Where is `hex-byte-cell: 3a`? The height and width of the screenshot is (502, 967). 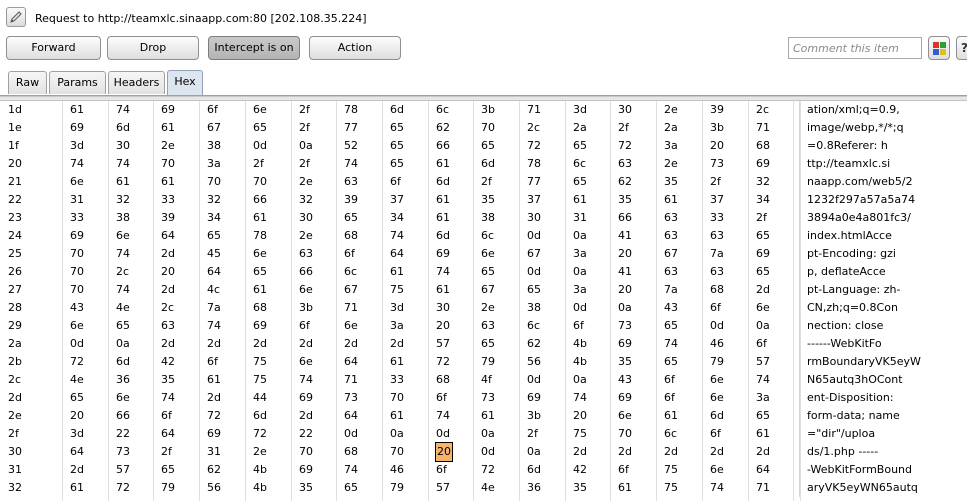 hex-byte-cell: 3a is located at coordinates (214, 164).